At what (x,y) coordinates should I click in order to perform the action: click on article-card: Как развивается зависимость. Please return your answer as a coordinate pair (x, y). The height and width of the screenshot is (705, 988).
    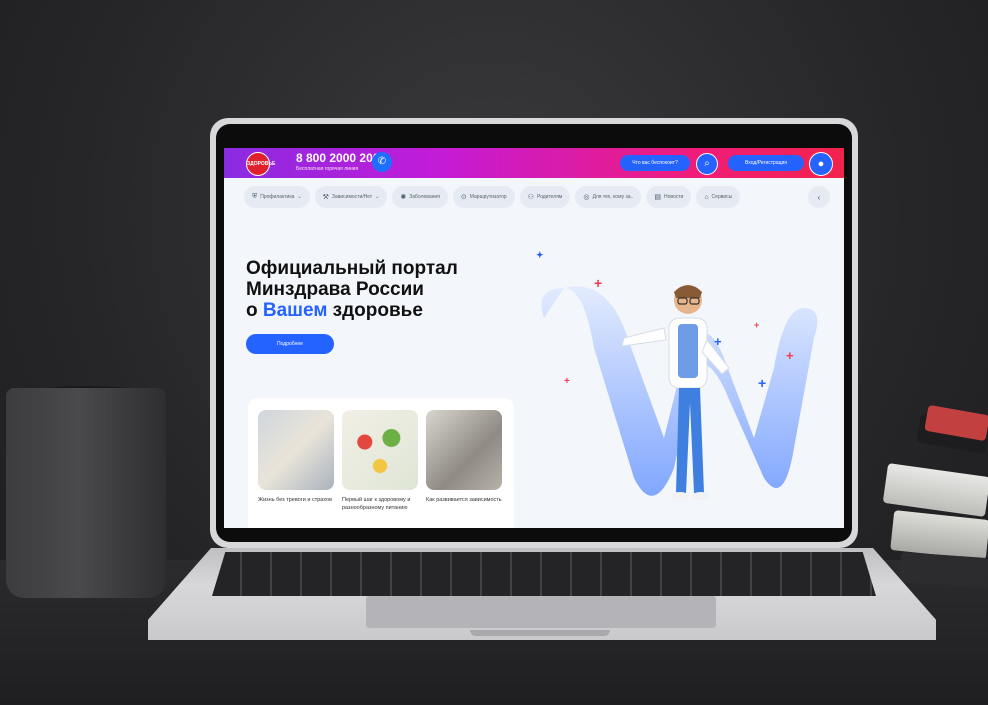
    Looking at the image, I should click on (464, 457).